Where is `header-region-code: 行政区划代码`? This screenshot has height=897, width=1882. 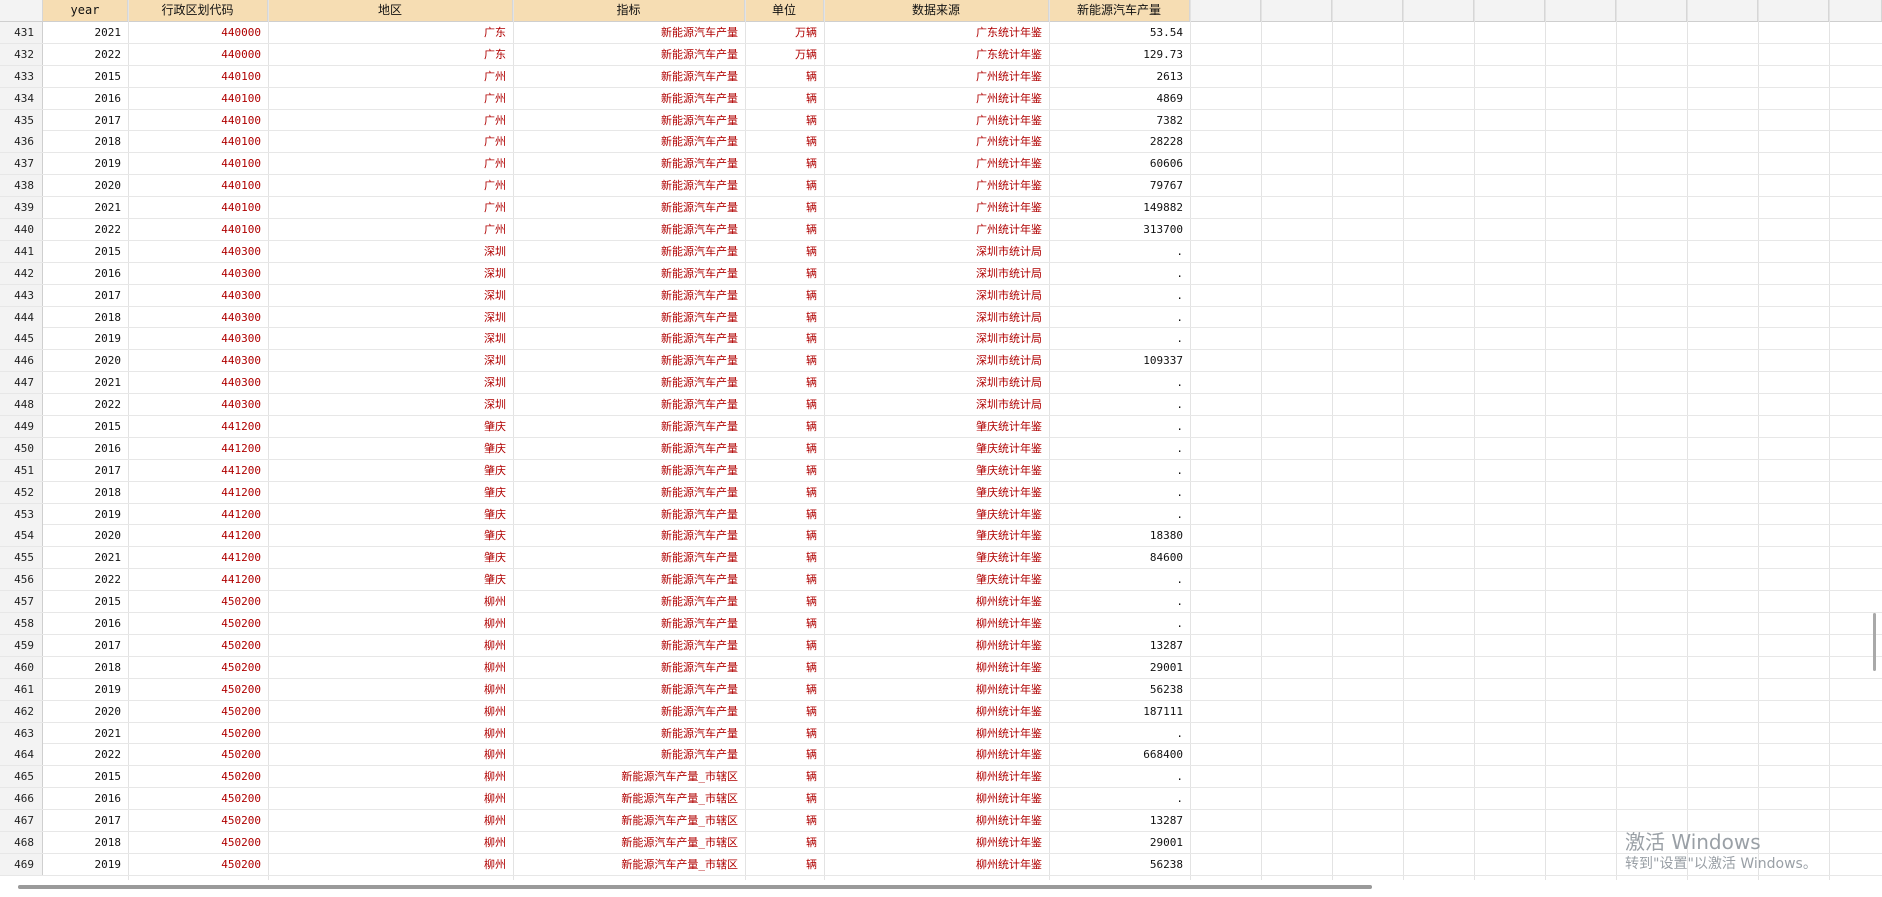
header-region-code: 行政区划代码 is located at coordinates (198, 10).